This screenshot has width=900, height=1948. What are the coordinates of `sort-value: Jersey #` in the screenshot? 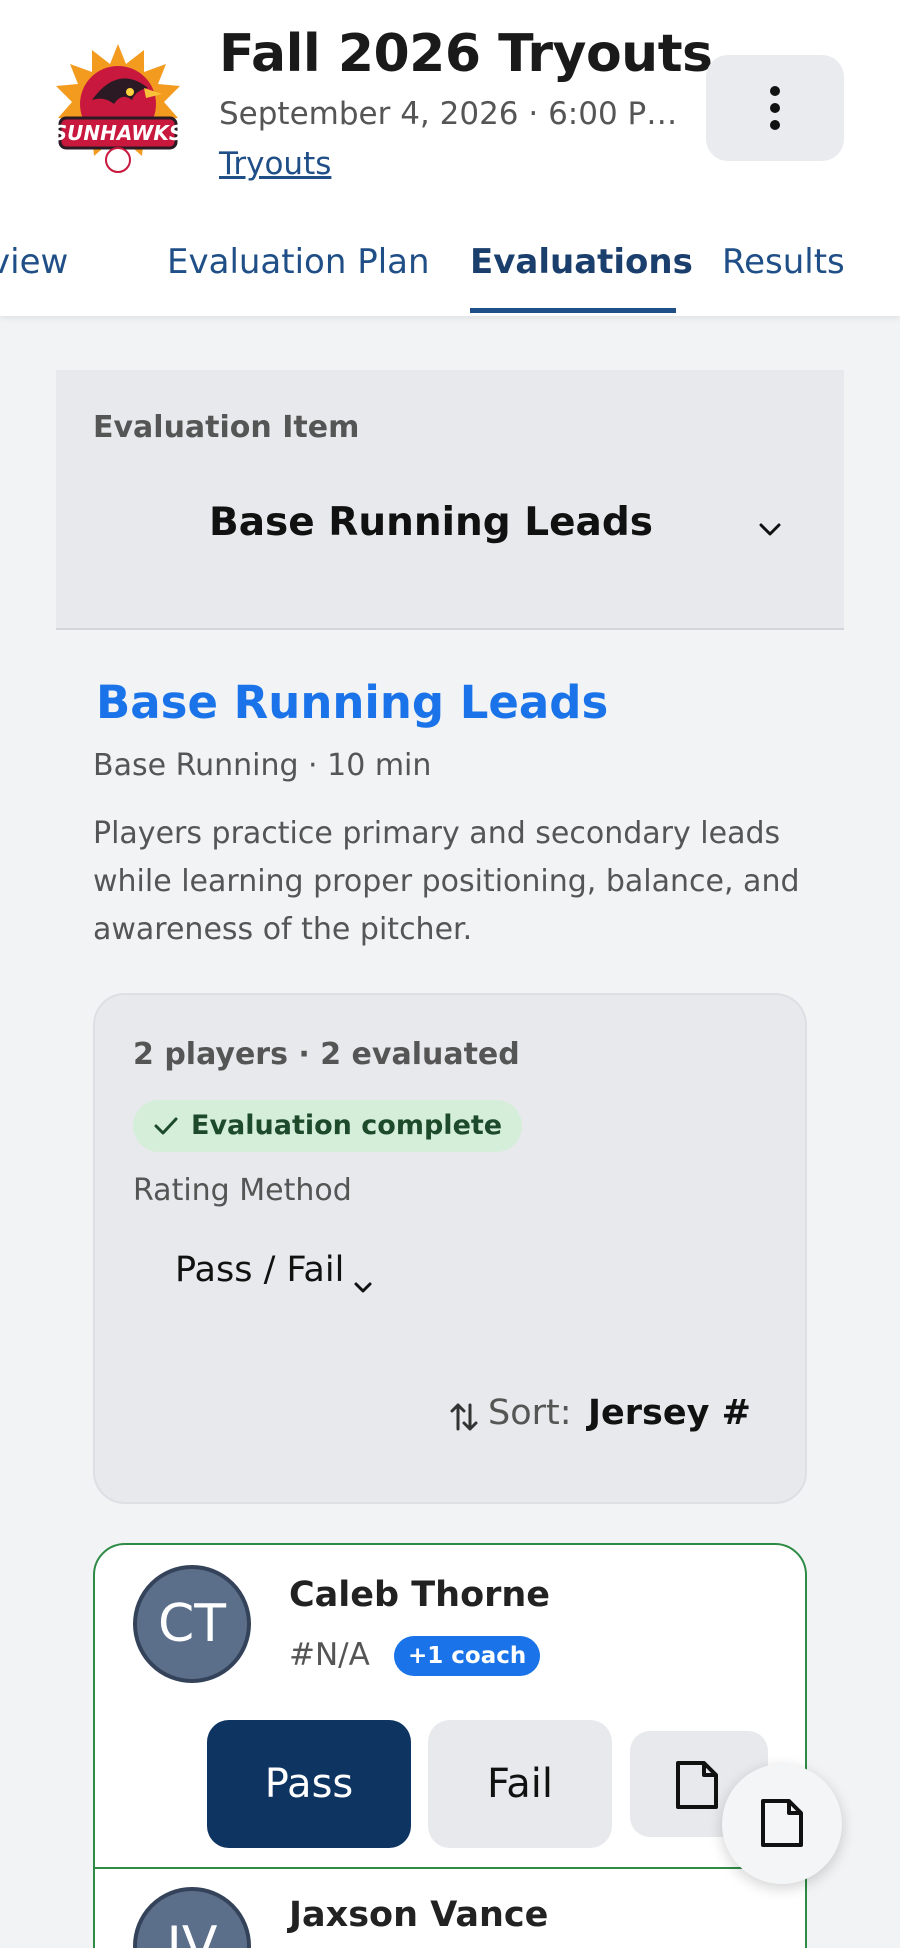 It's located at (669, 1413).